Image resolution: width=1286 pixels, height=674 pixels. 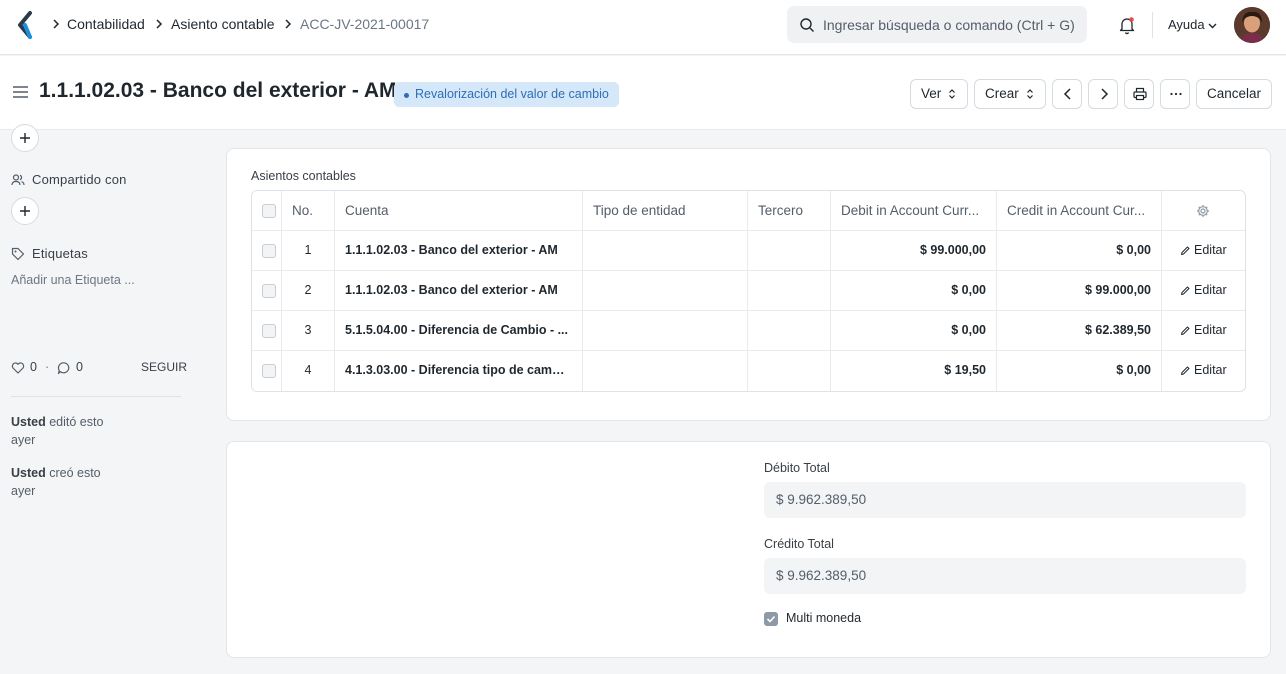 I want to click on chevron-left-icon, so click(x=1067, y=94).